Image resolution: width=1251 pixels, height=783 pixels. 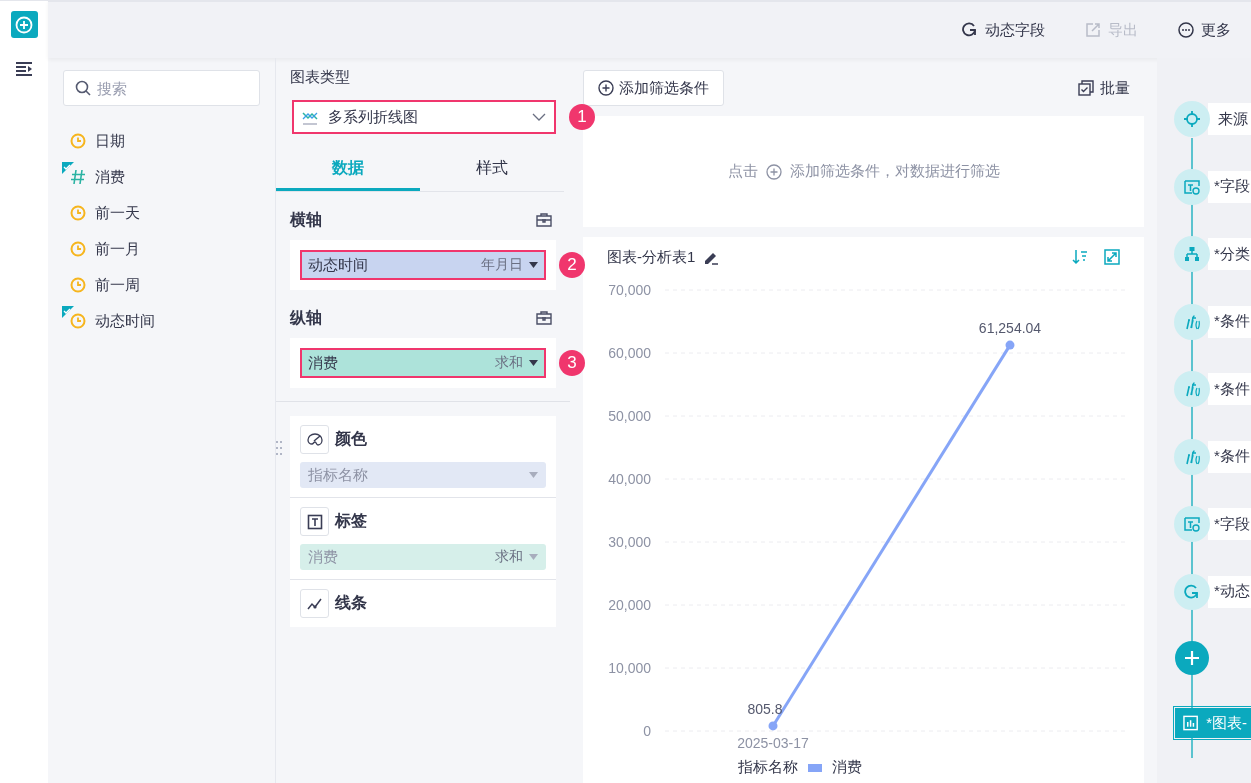 I want to click on number-badge: 1, so click(x=582, y=117).